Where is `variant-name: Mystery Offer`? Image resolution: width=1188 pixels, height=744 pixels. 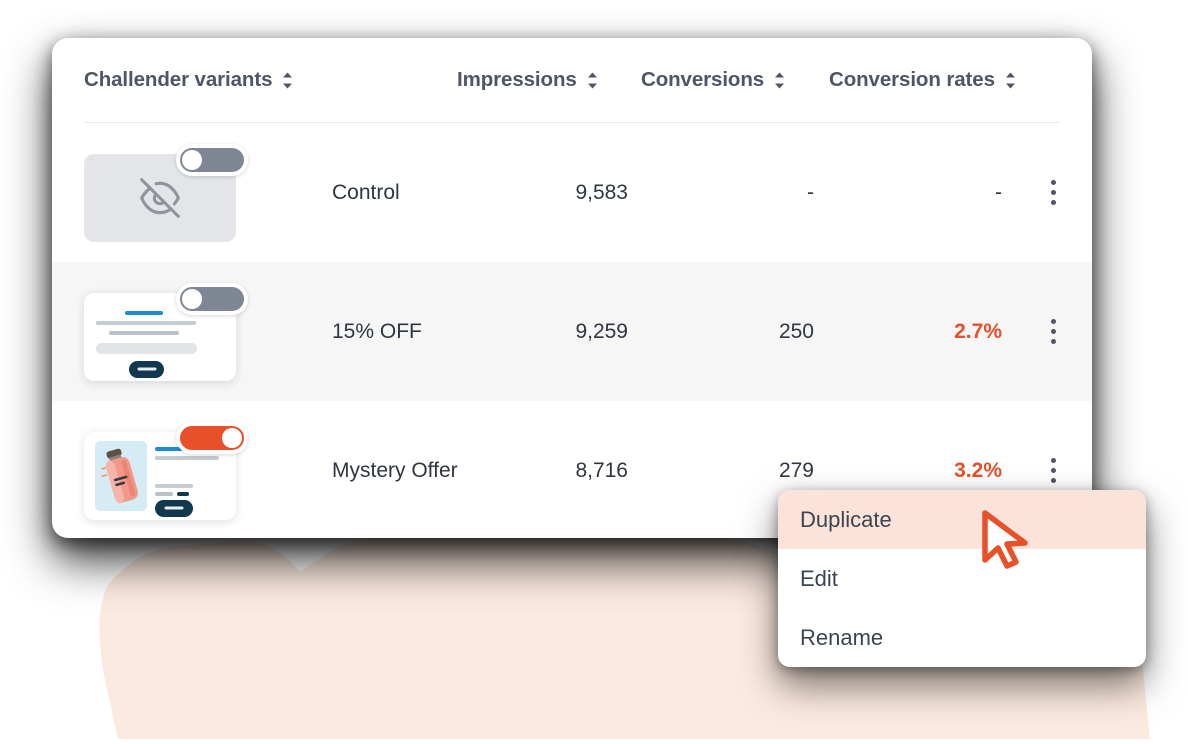
variant-name: Mystery Offer is located at coordinates (395, 470).